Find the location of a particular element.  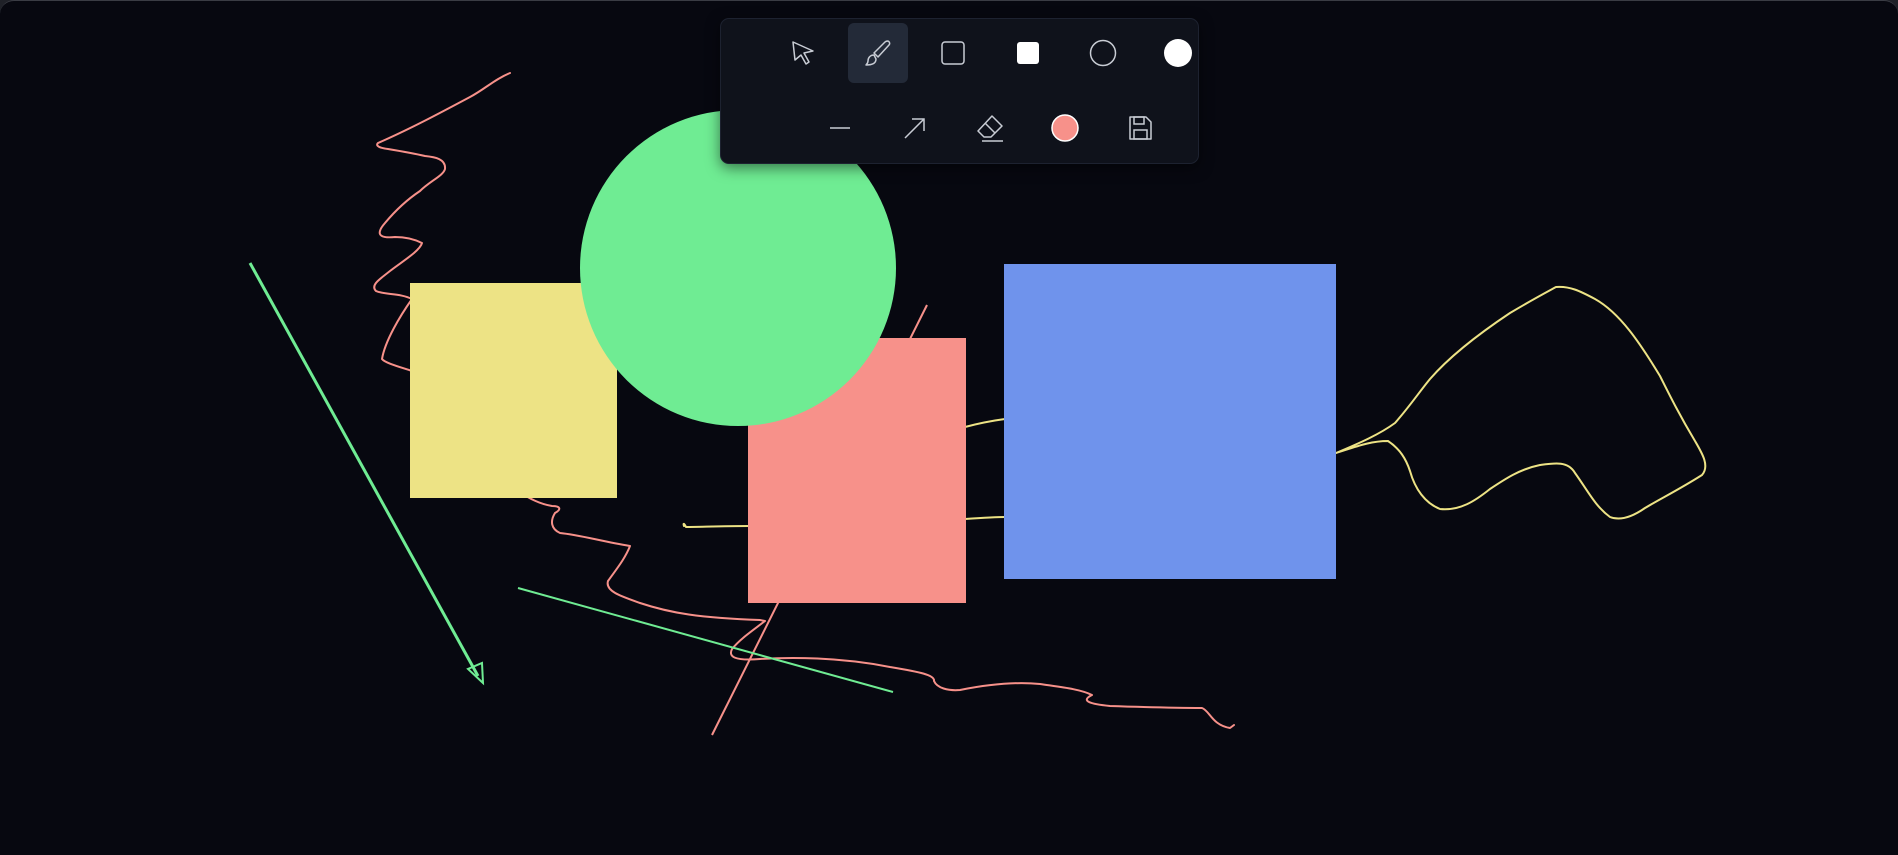

line-tool-button is located at coordinates (840, 128).